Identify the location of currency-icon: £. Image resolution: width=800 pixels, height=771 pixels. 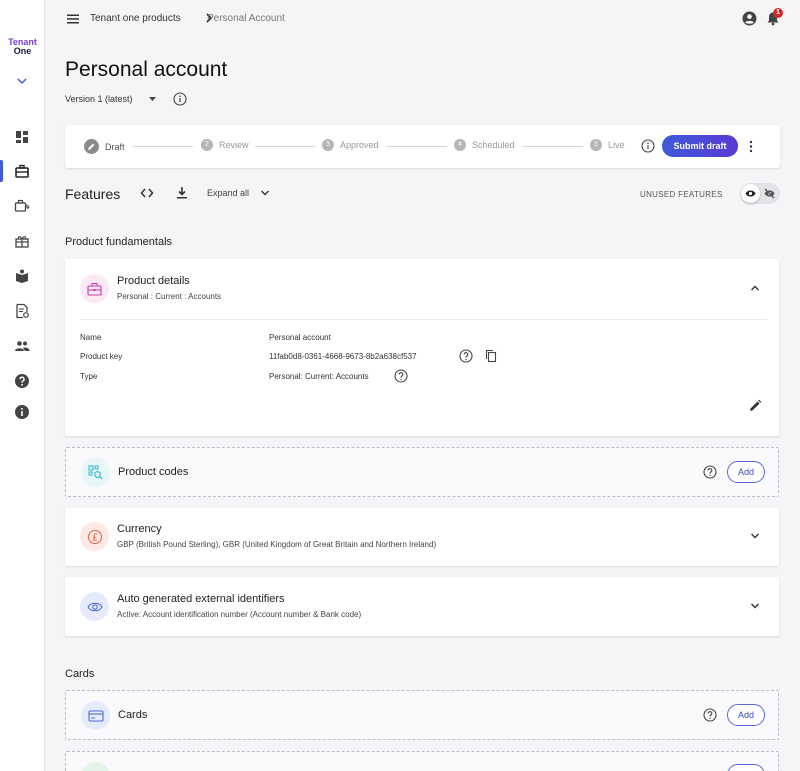
(94, 536).